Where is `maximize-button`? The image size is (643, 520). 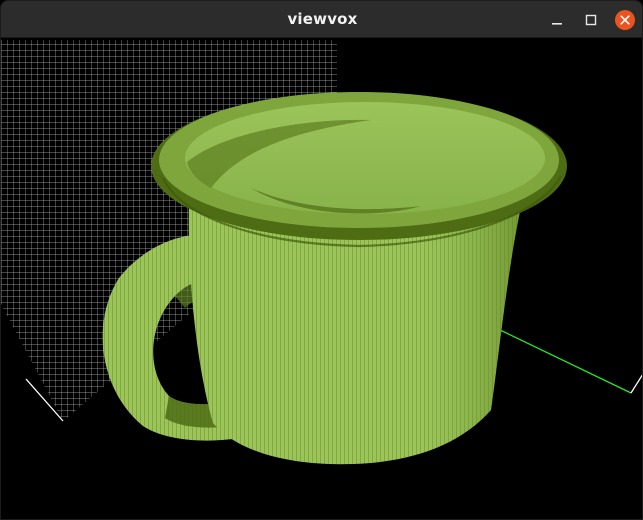 maximize-button is located at coordinates (591, 20).